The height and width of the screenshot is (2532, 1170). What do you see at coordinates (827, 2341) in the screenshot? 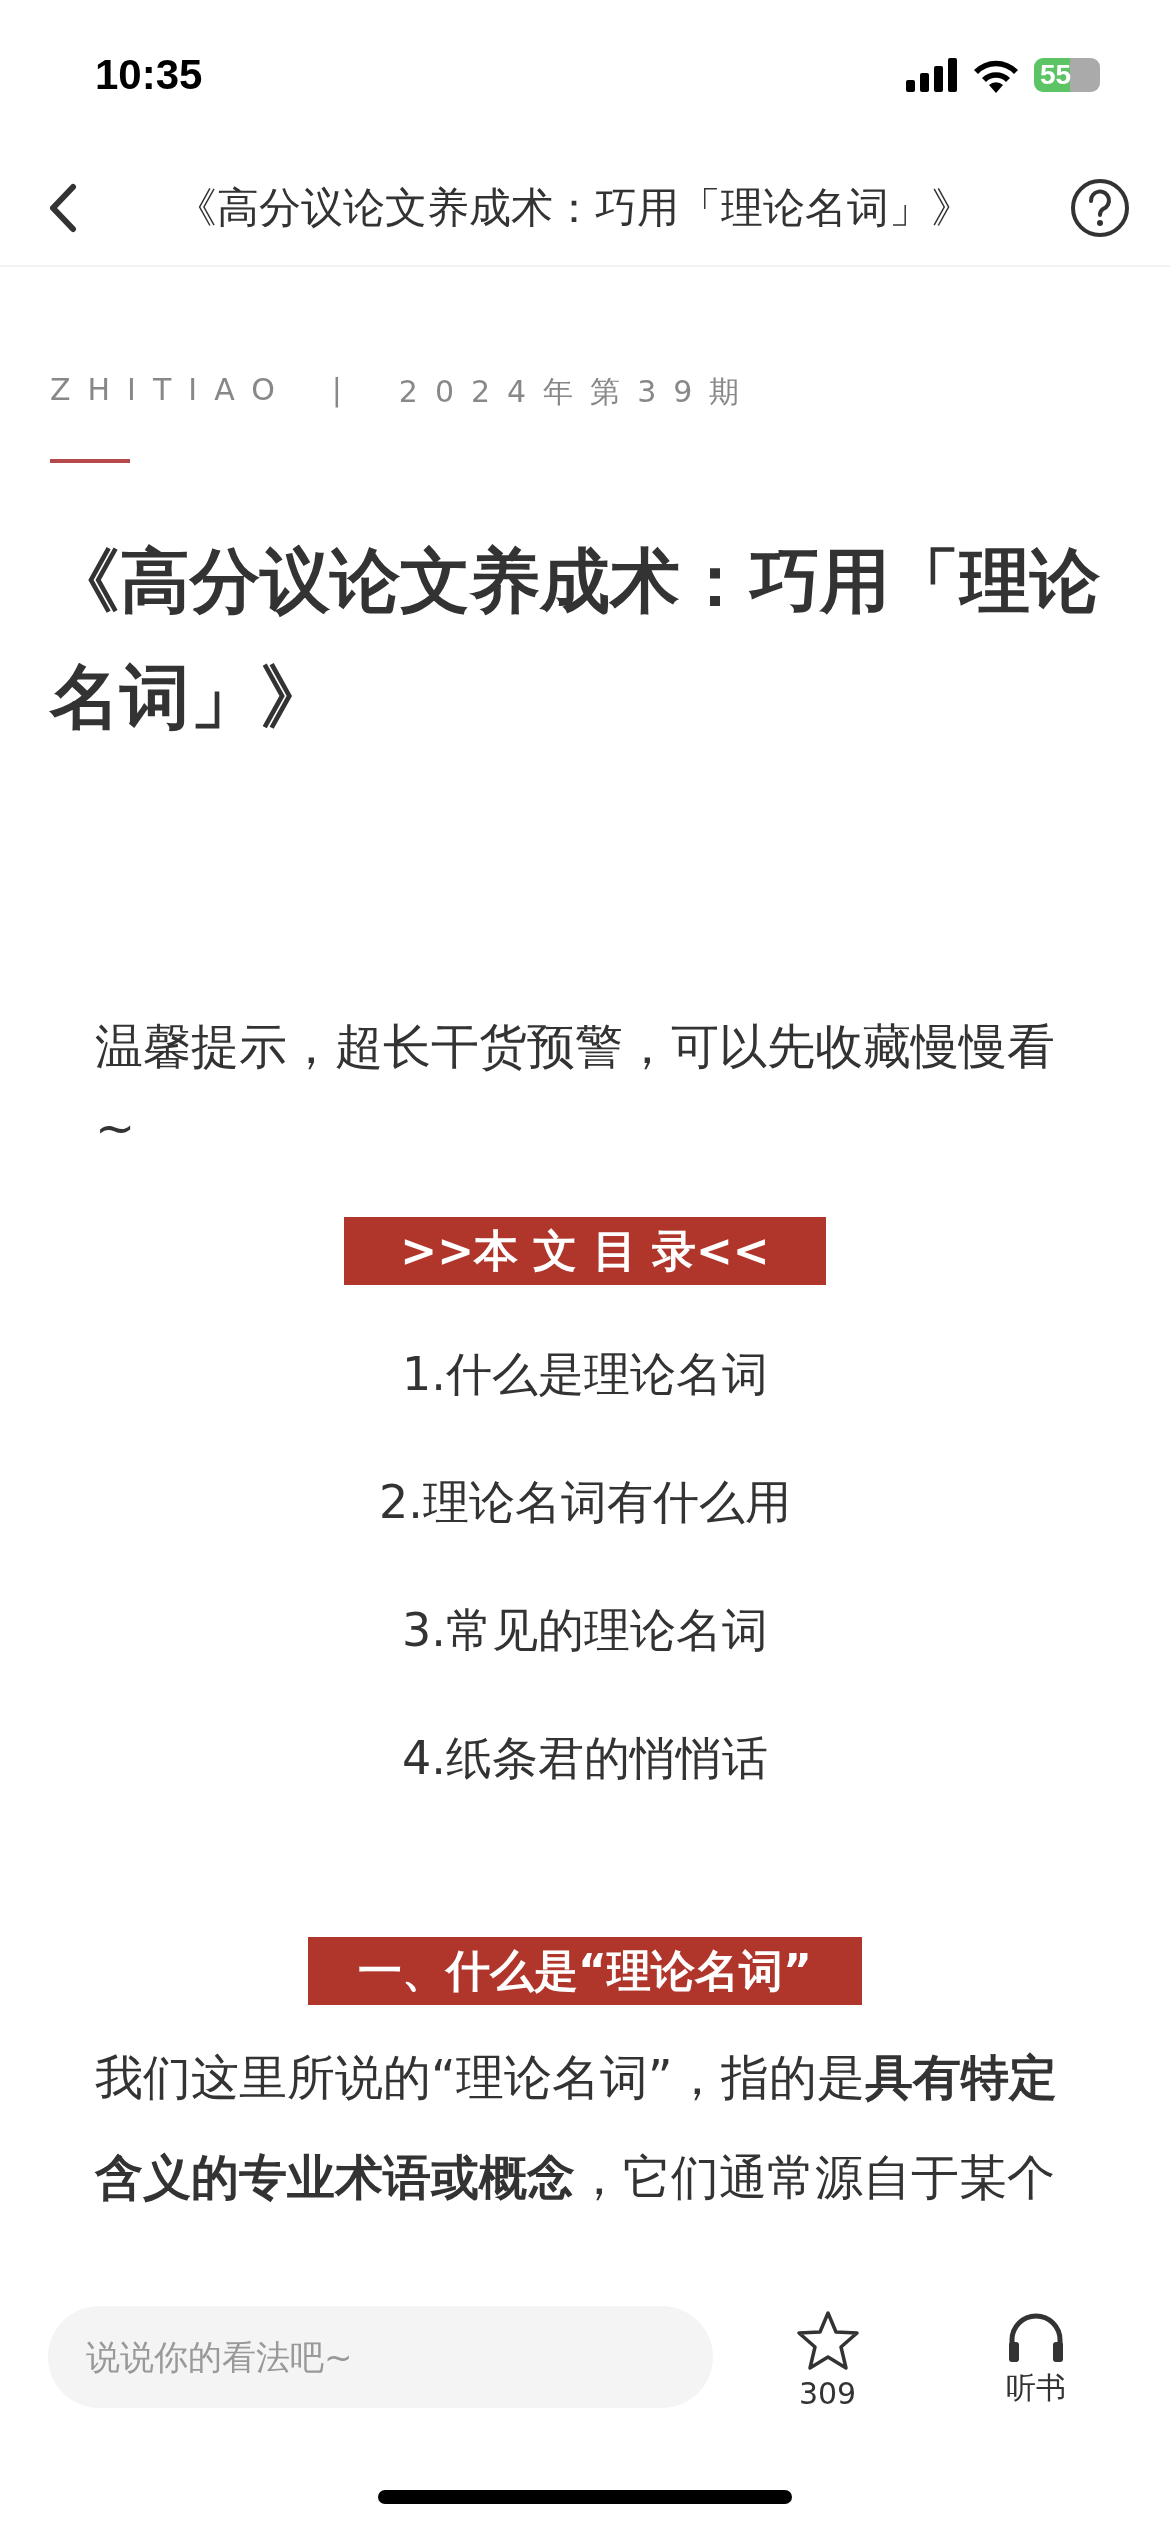
I see `star-icon` at bounding box center [827, 2341].